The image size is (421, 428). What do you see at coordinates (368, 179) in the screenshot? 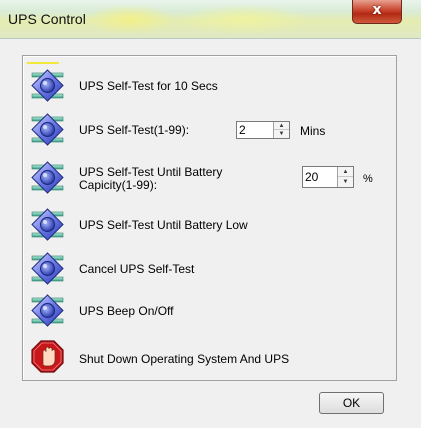
I see `capacity-unit: %` at bounding box center [368, 179].